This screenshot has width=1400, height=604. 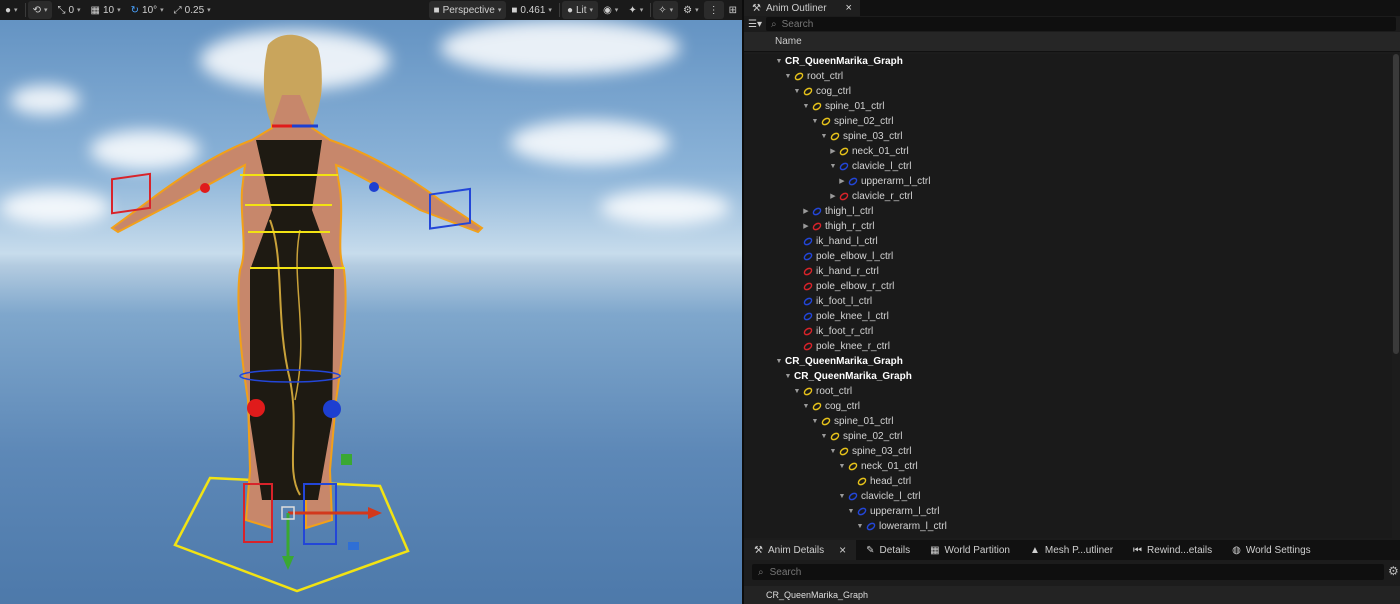 What do you see at coordinates (11, 10) in the screenshot?
I see `select-mode-button: ● ▾` at bounding box center [11, 10].